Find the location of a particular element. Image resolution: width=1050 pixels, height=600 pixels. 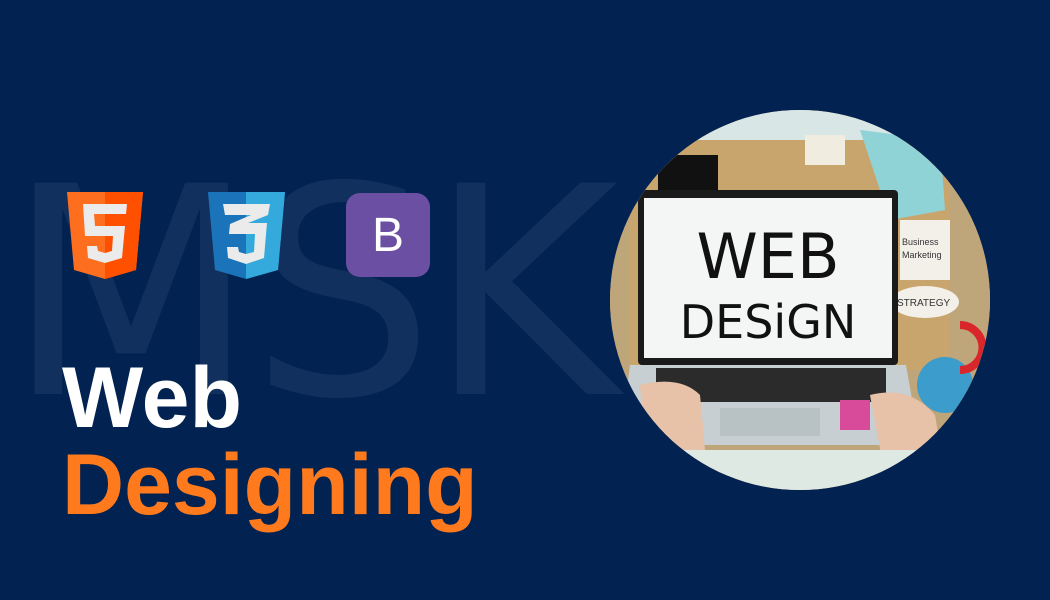

note-strategy: STRATEGY is located at coordinates (923, 303).